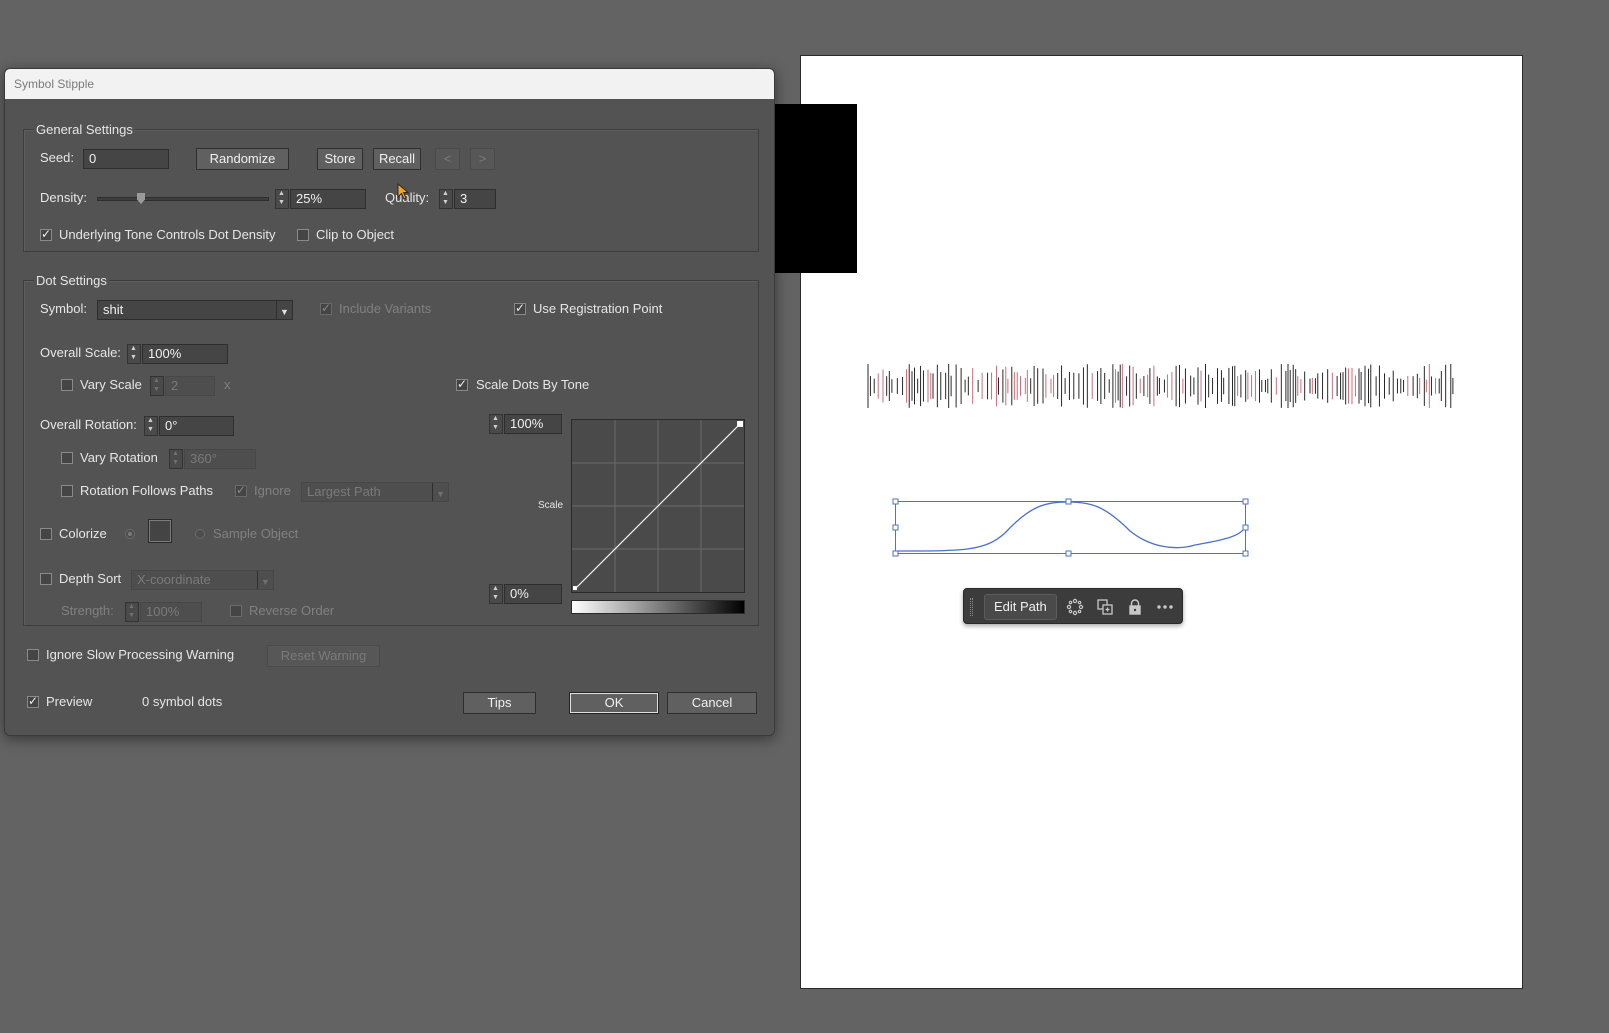  What do you see at coordinates (171, 612) in the screenshot?
I see `strength-input: 100%` at bounding box center [171, 612].